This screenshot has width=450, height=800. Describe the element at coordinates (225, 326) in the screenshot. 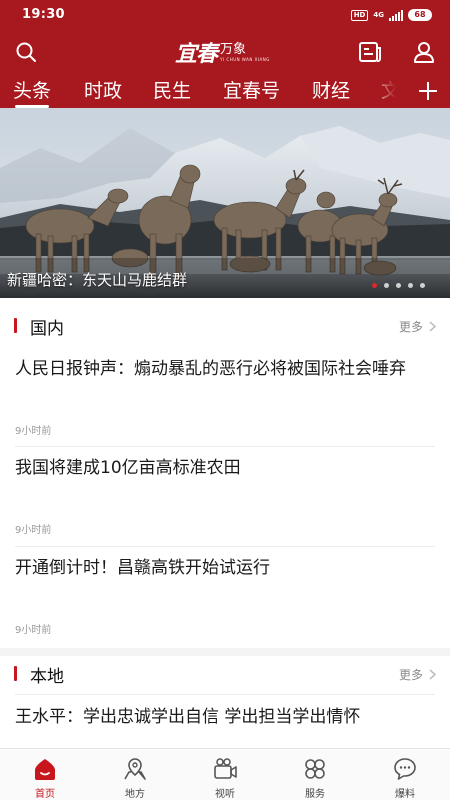

I see `section-header: 国内 更多` at that location.